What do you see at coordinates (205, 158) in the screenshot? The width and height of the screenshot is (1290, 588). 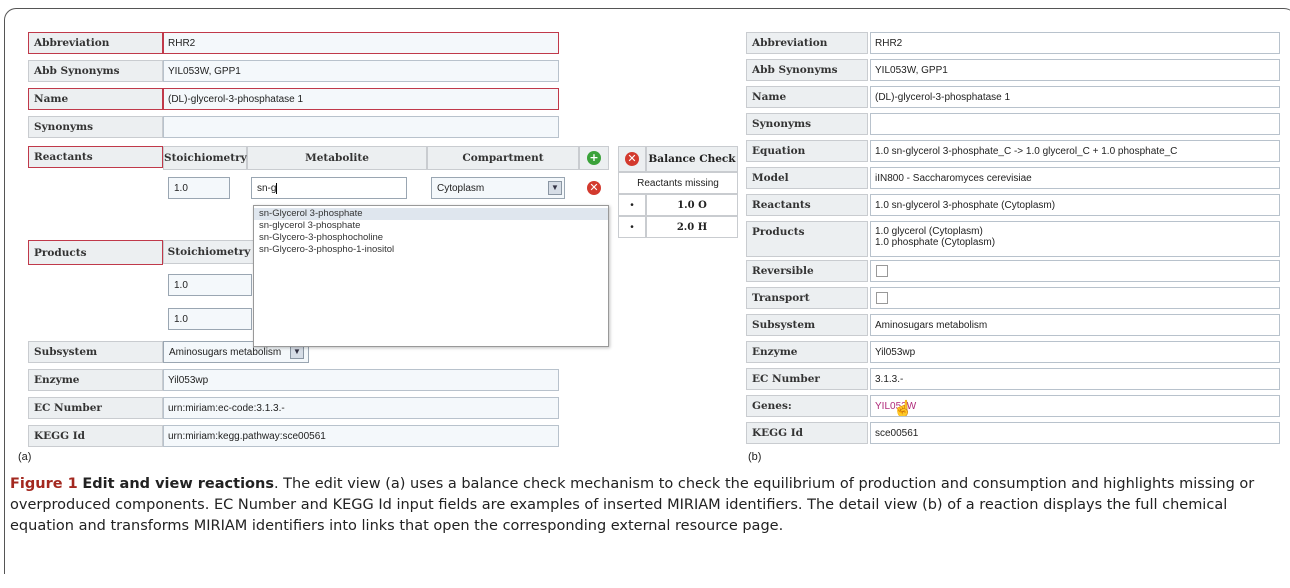 I see `reactants-stoichiometry-header: Stoichiometry` at bounding box center [205, 158].